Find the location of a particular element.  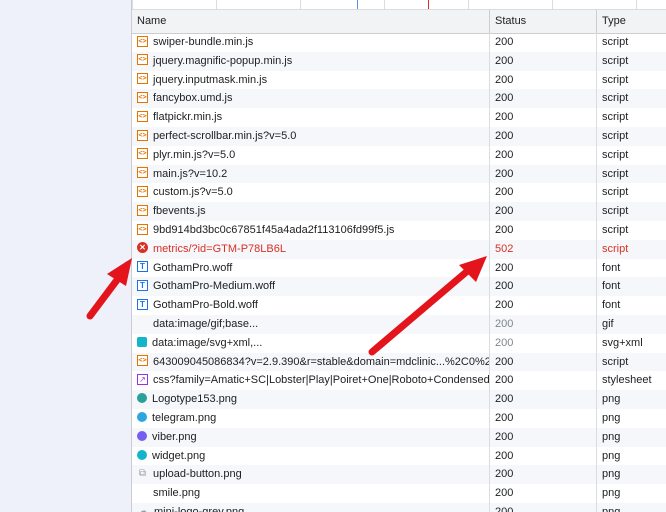

request-row: ☁ mini-logo-grey.png 200 png is located at coordinates (399, 507).